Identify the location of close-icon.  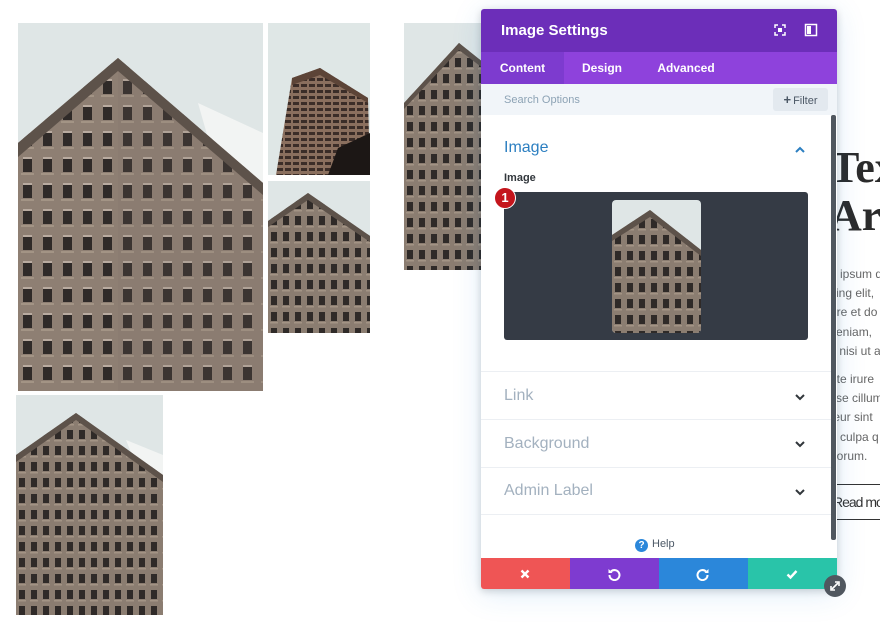
(525, 574).